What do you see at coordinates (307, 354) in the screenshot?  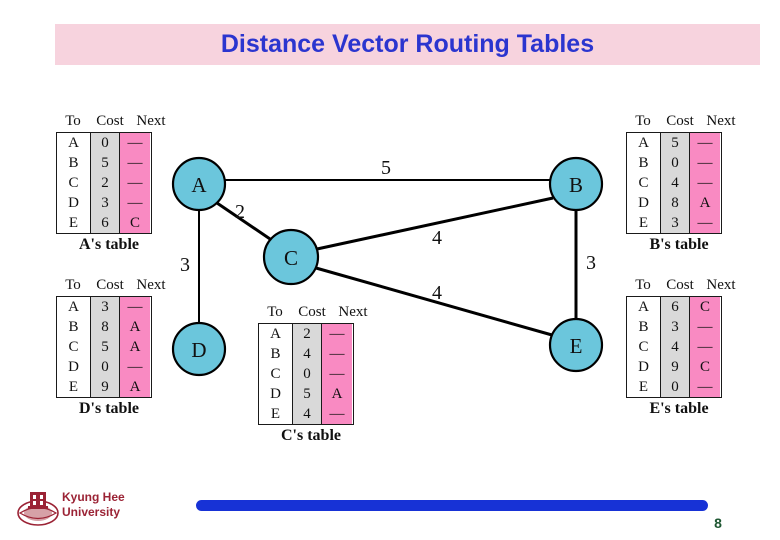 I see `table-c-cost-1: 4` at bounding box center [307, 354].